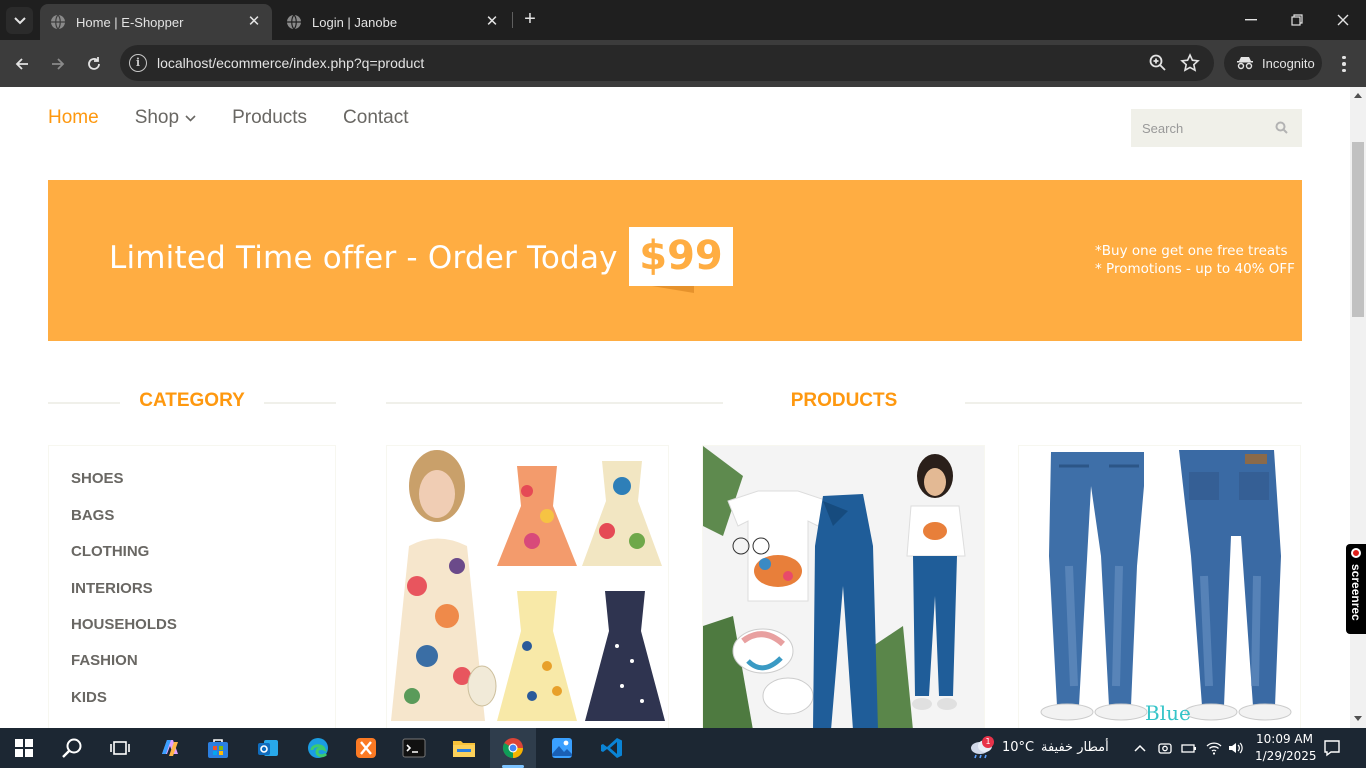 The height and width of the screenshot is (768, 1366). I want to click on tab-title: Home | E-Shopper, so click(130, 22).